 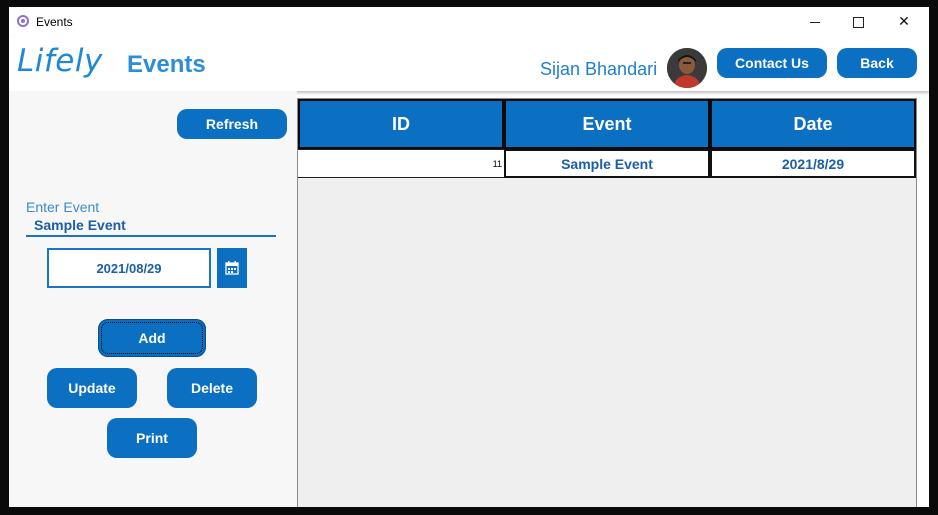 I want to click on maximize-icon, so click(x=858, y=22).